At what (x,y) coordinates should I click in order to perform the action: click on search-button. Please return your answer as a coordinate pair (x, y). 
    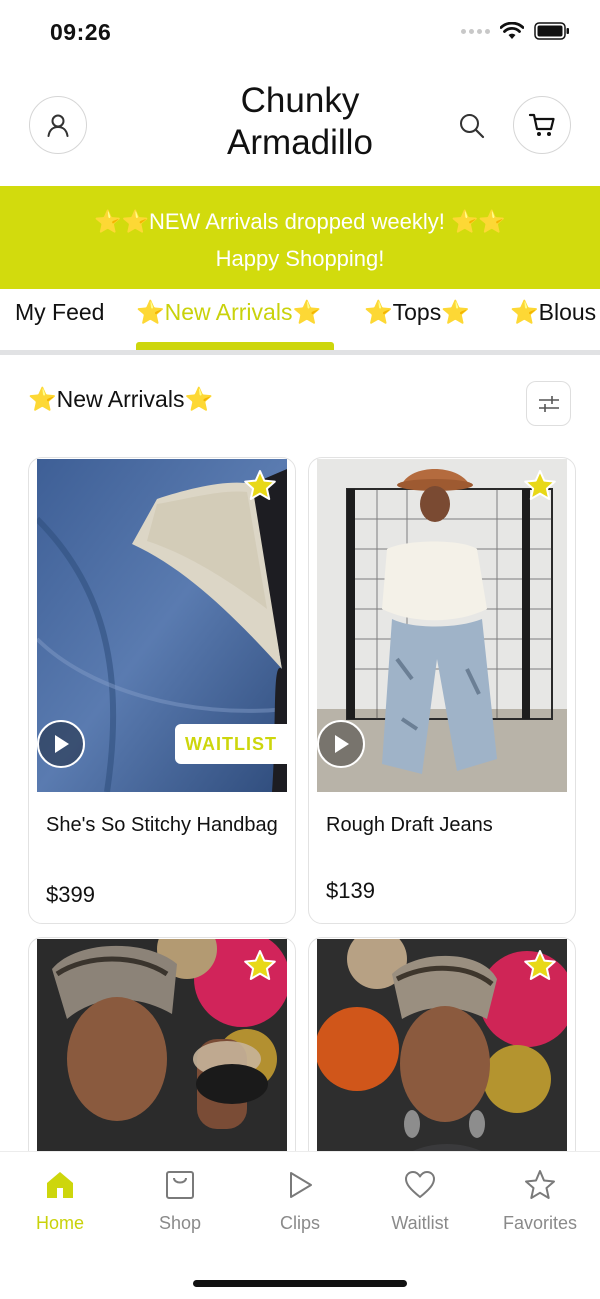
    Looking at the image, I should click on (472, 126).